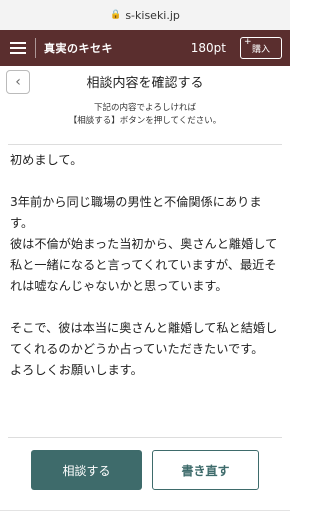 This screenshot has height=515, width=320. What do you see at coordinates (145, 83) in the screenshot?
I see `page-title: 相談内容を確認する` at bounding box center [145, 83].